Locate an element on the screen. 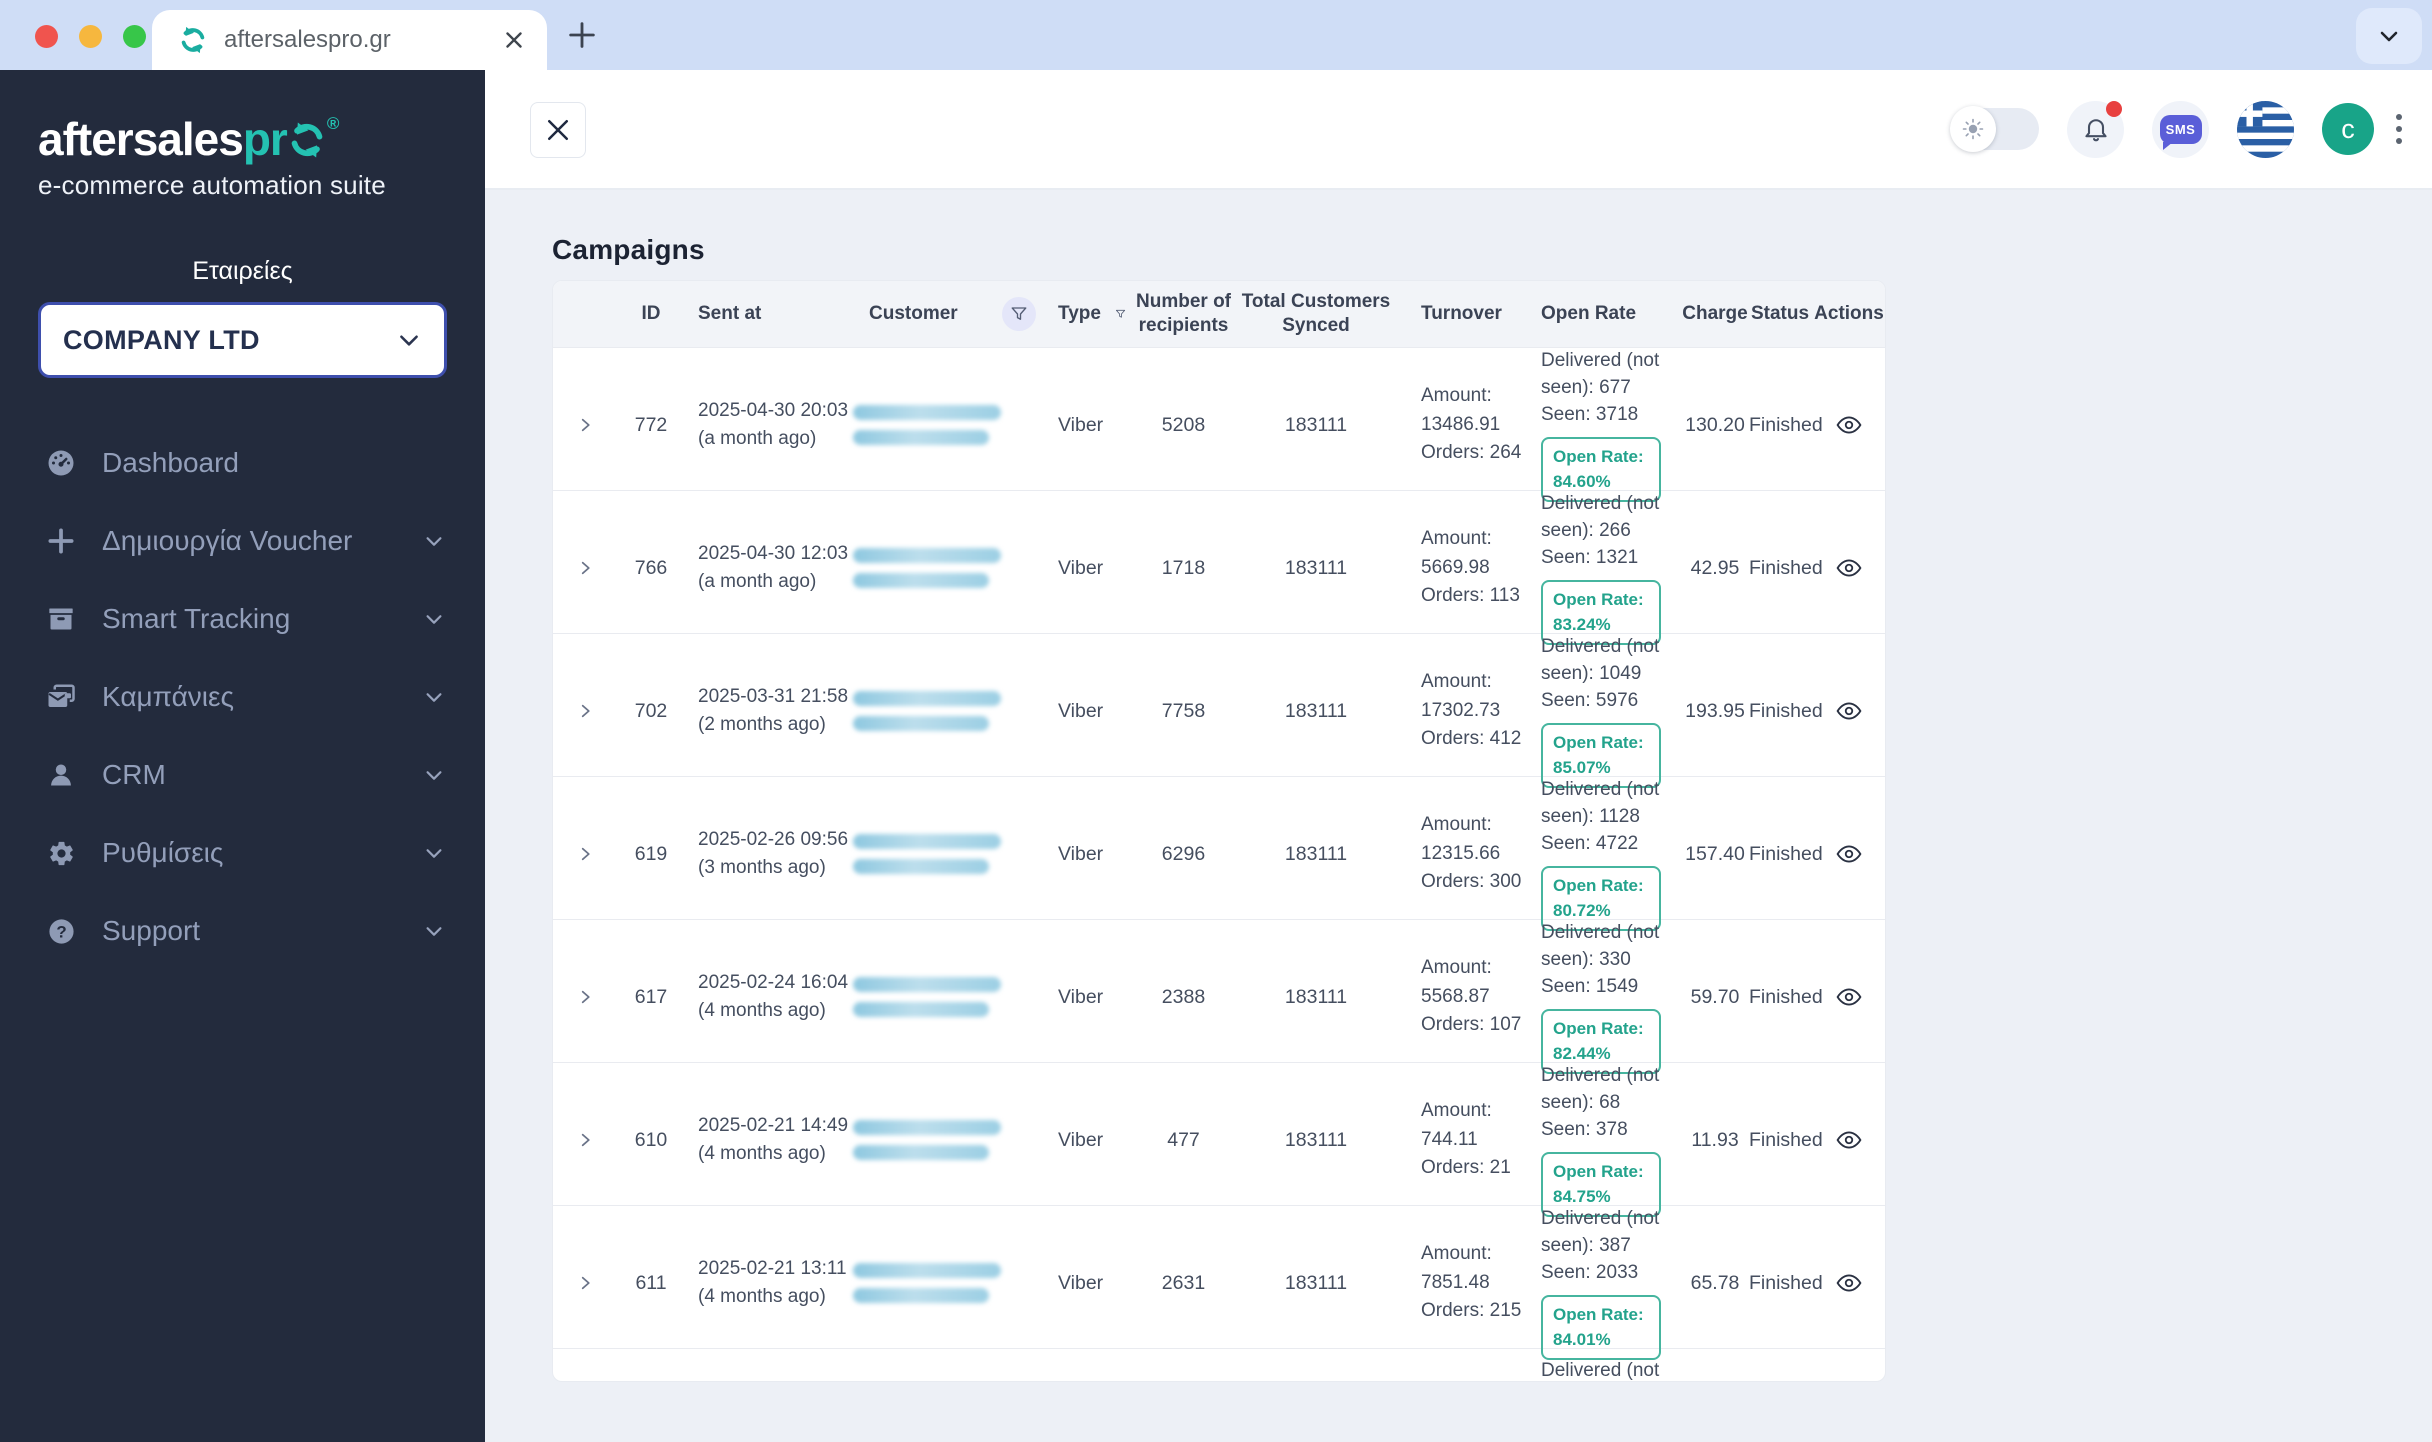 The image size is (2432, 1442). bell-icon is located at coordinates (2095, 130).